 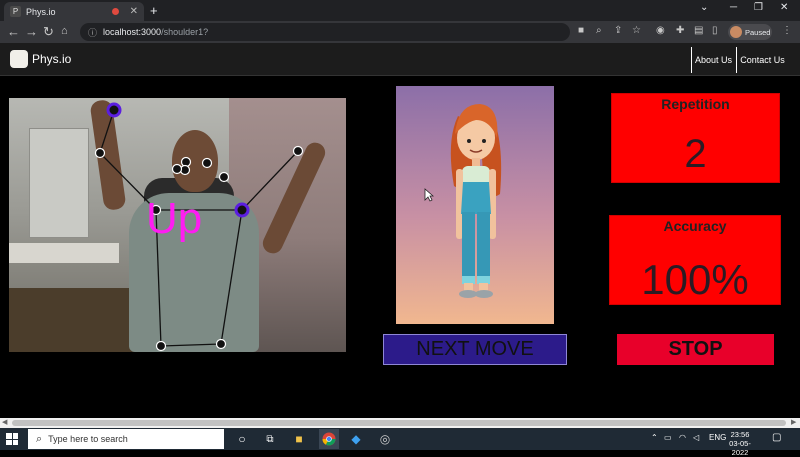 What do you see at coordinates (325, 32) in the screenshot?
I see `address-bar: ⓘ localhost:3000 /shoulder1?` at bounding box center [325, 32].